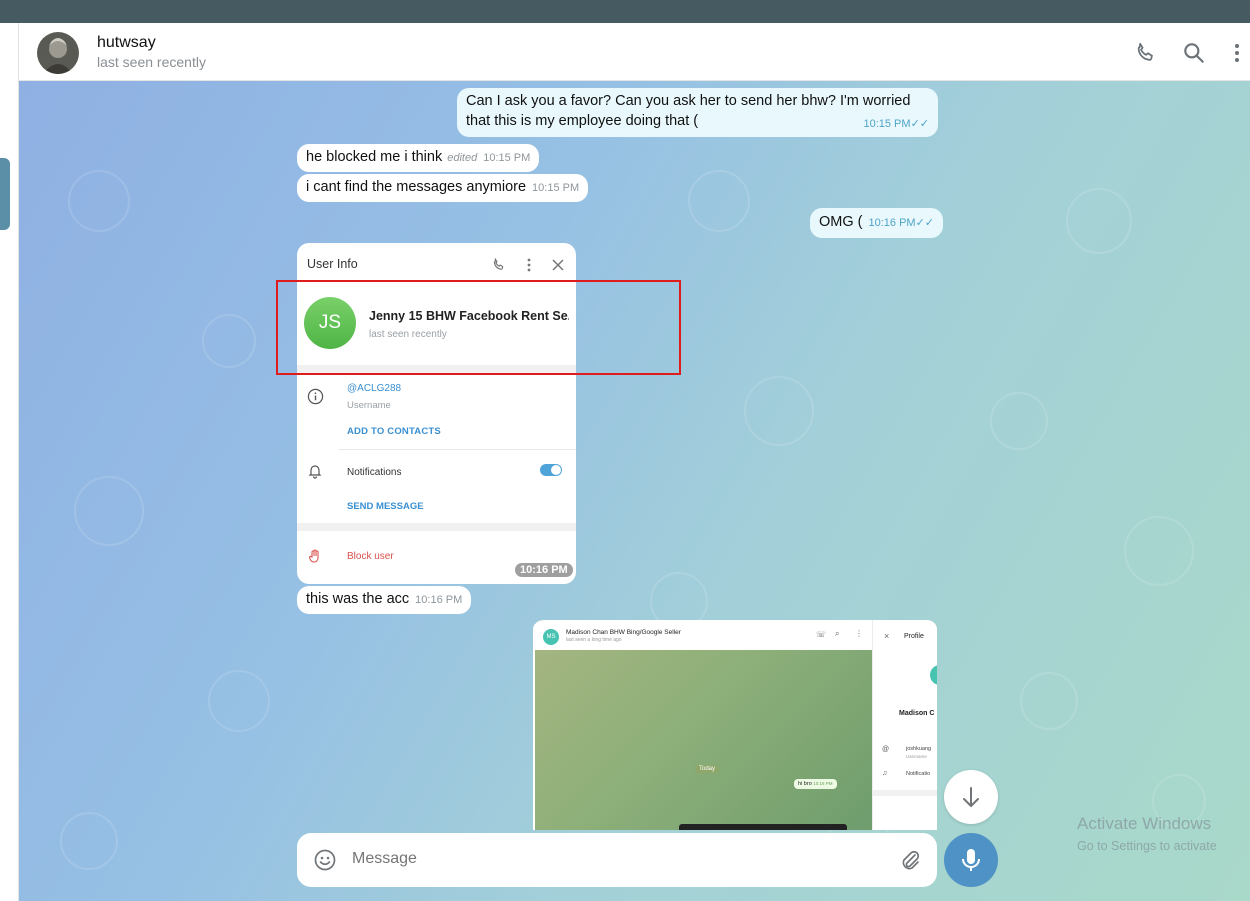 This screenshot has height=901, width=1250. I want to click on at-icon: @, so click(886, 749).